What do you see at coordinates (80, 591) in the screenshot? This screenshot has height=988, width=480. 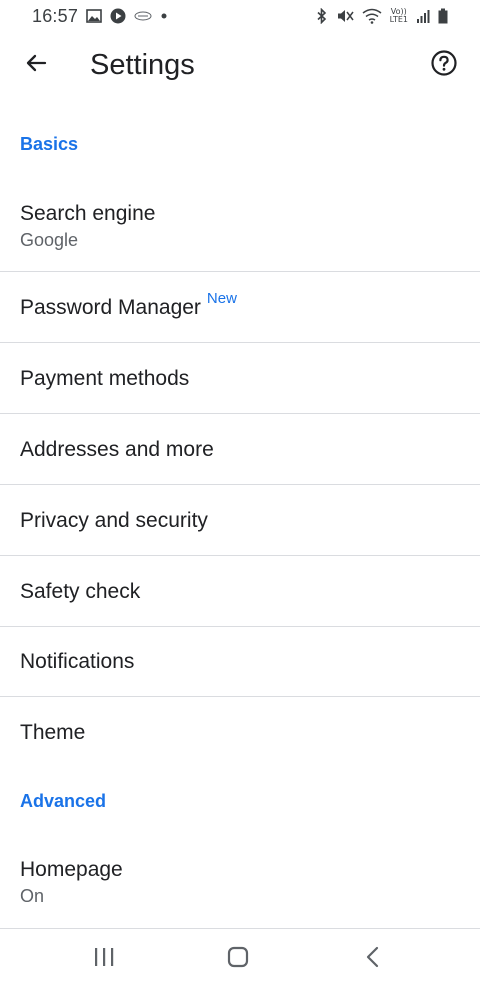 I see `settings-item-title: Safety check` at bounding box center [80, 591].